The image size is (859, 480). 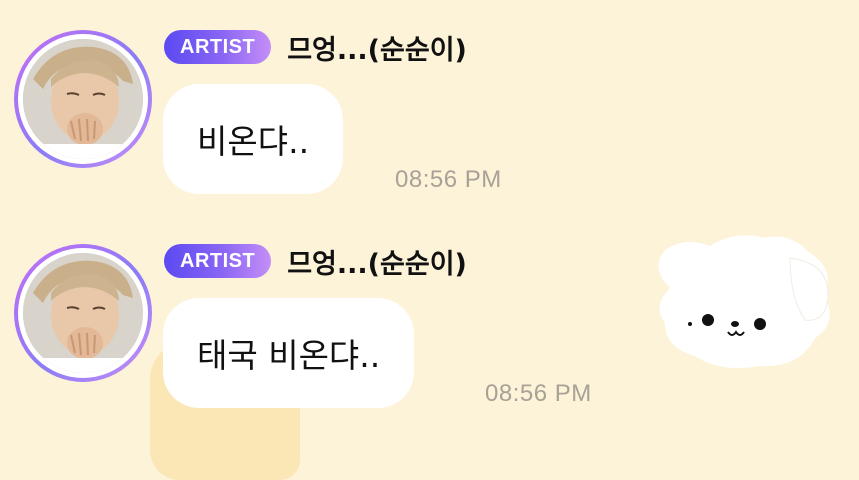 What do you see at coordinates (253, 139) in the screenshot?
I see `message-bubble: 비온댜..` at bounding box center [253, 139].